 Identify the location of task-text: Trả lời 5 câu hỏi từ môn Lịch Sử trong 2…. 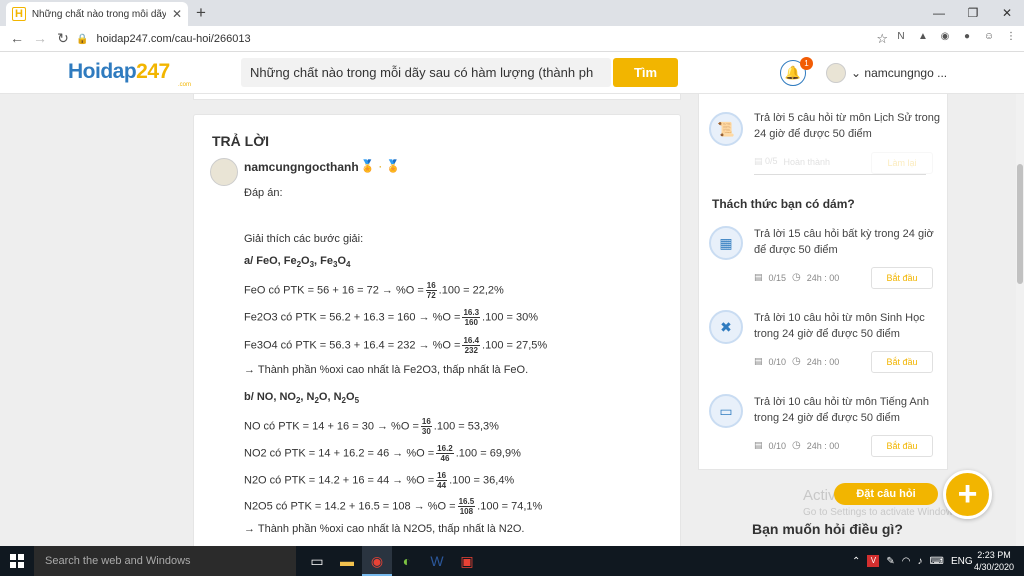
(847, 126).